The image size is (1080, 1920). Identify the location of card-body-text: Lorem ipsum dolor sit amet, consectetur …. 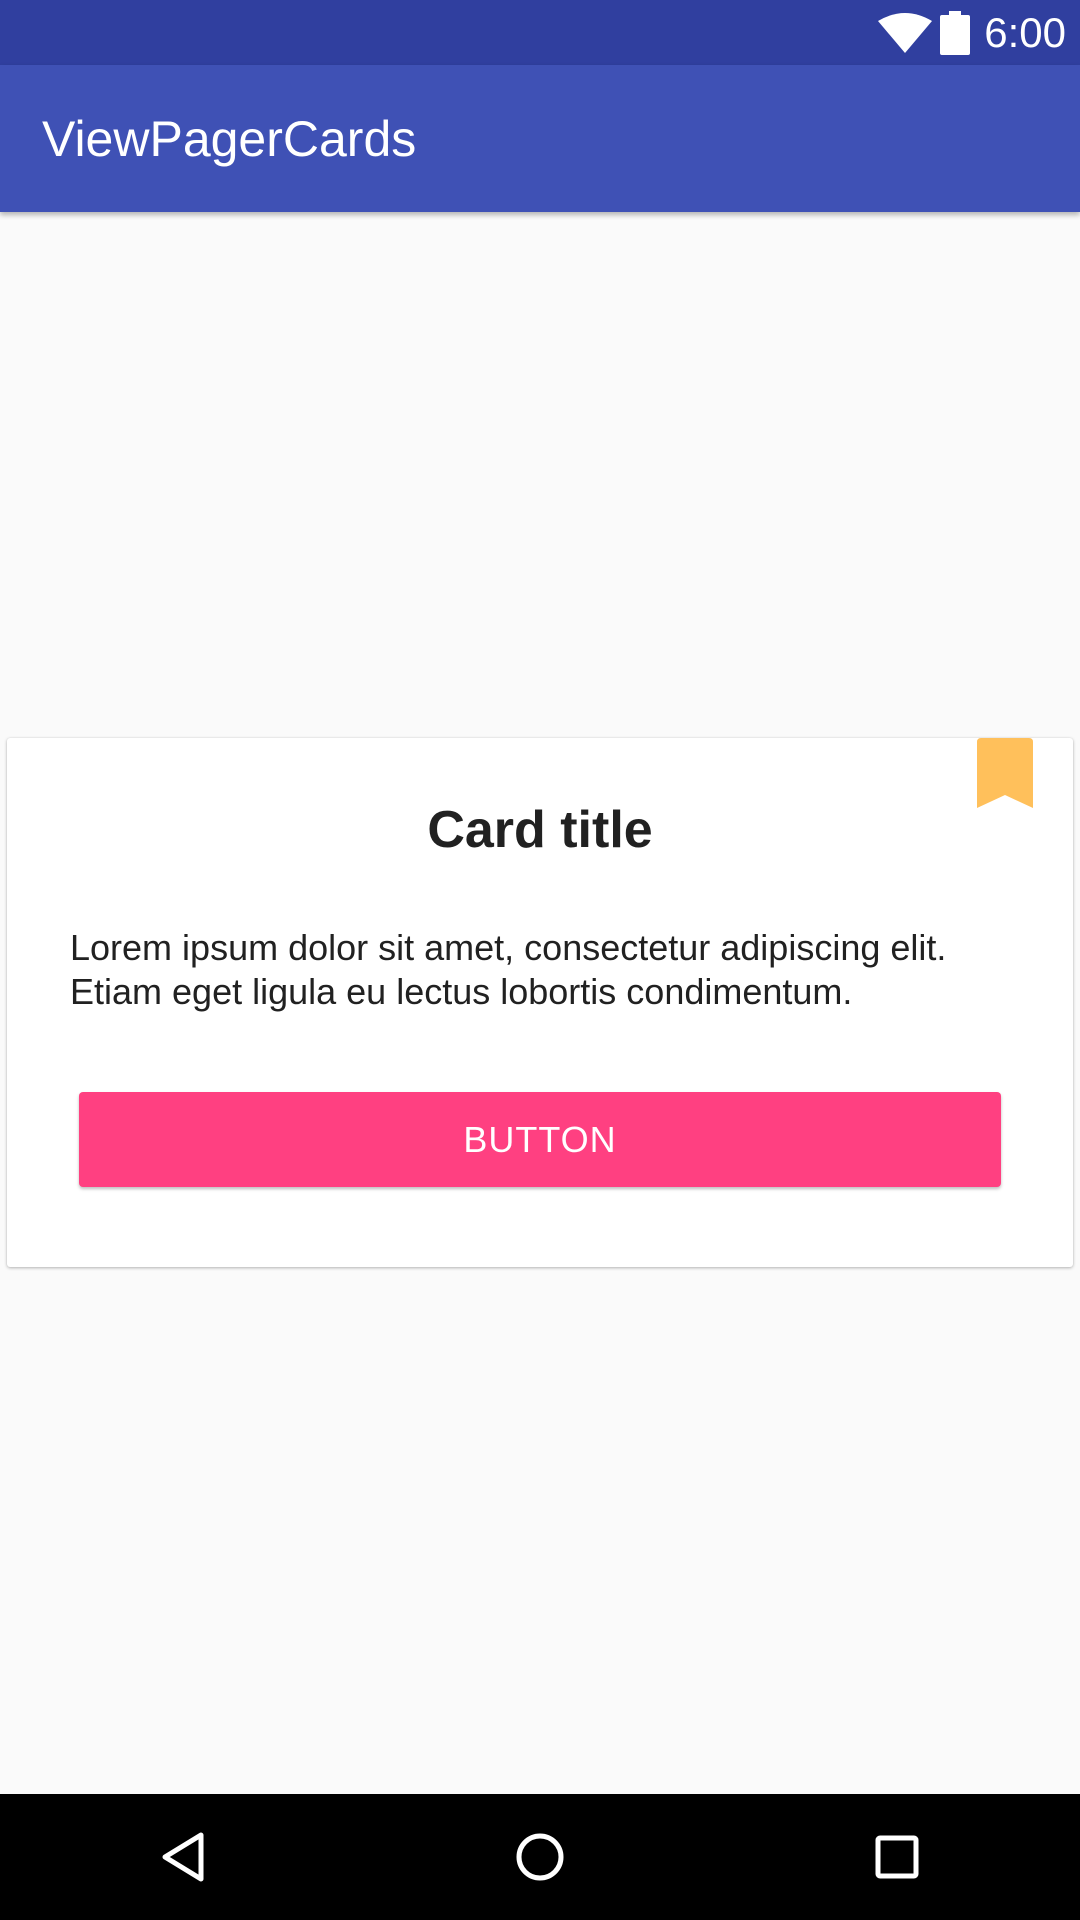
(508, 969).